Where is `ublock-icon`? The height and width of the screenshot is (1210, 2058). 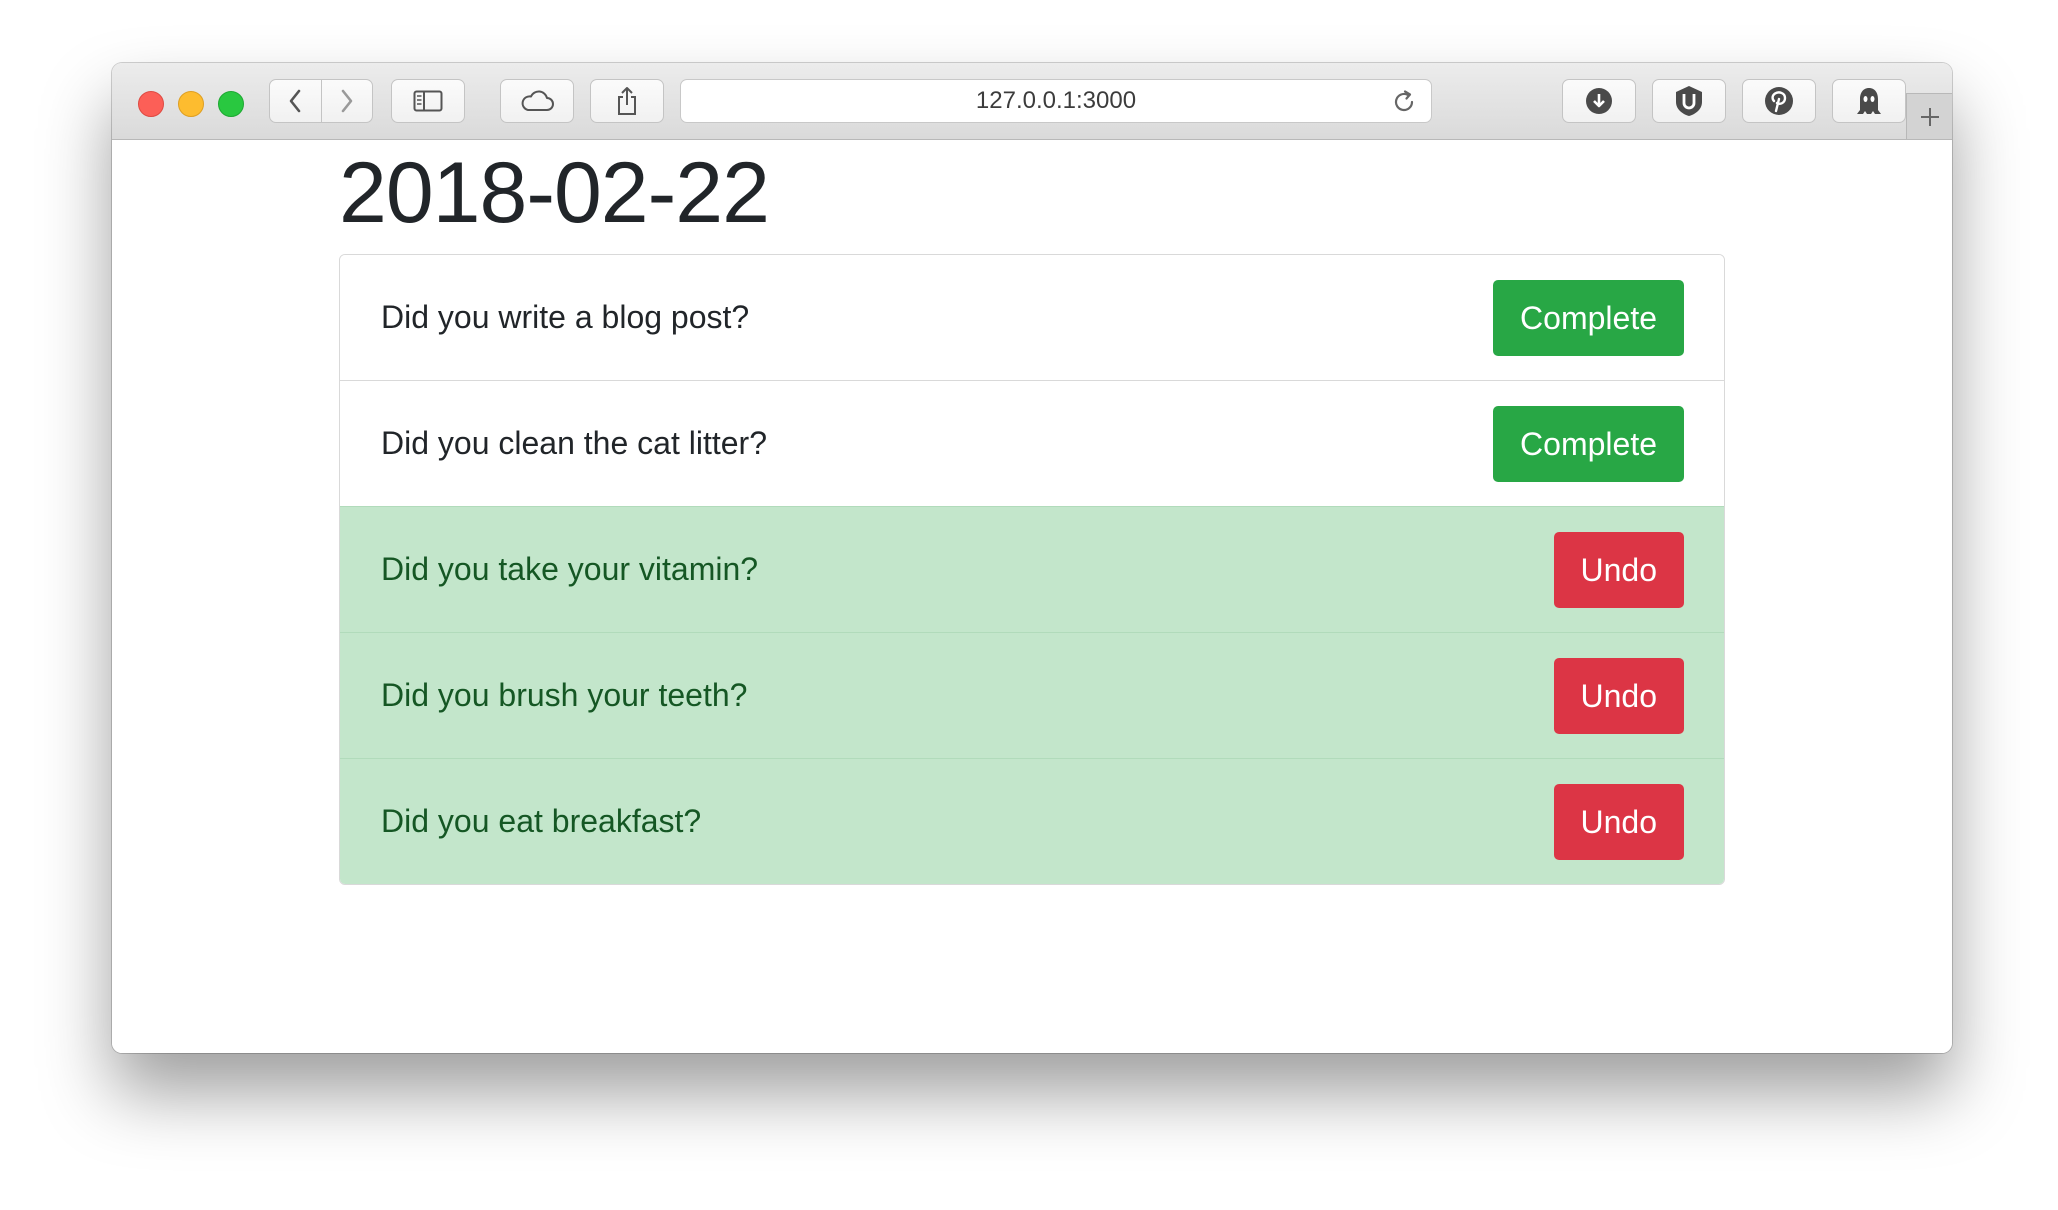 ublock-icon is located at coordinates (1689, 101).